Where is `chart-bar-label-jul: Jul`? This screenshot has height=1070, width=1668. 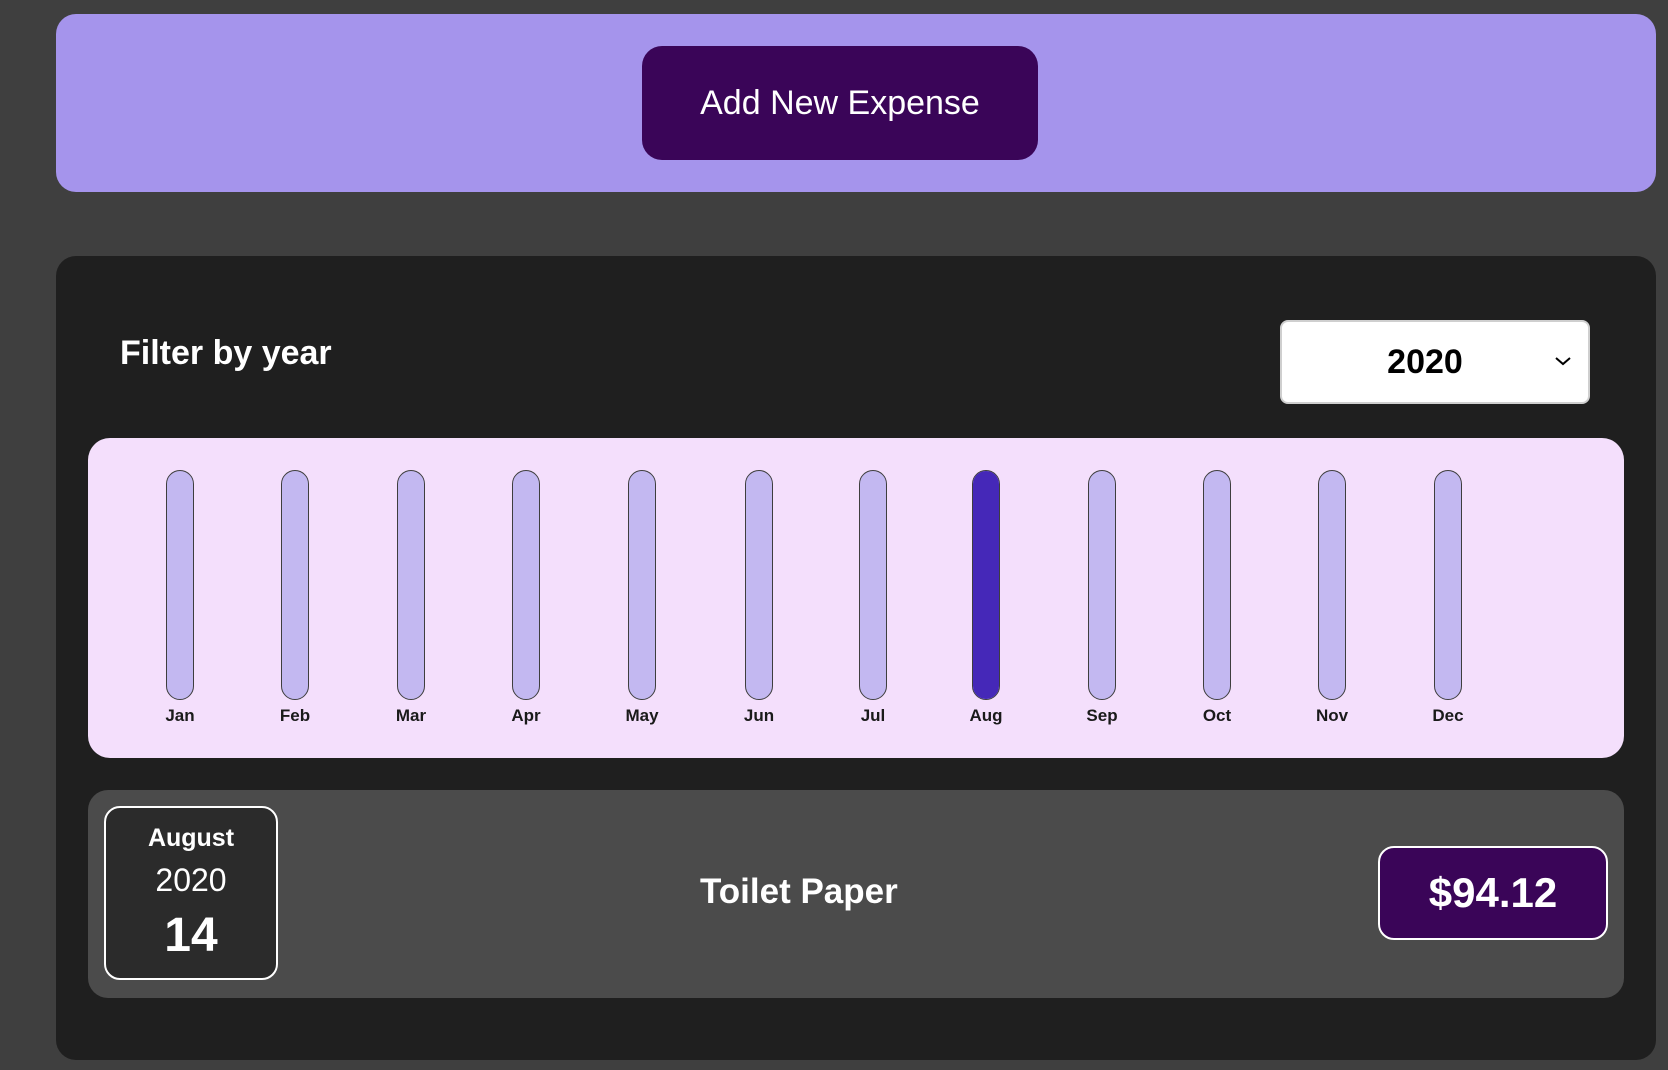 chart-bar-label-jul: Jul is located at coordinates (873, 715).